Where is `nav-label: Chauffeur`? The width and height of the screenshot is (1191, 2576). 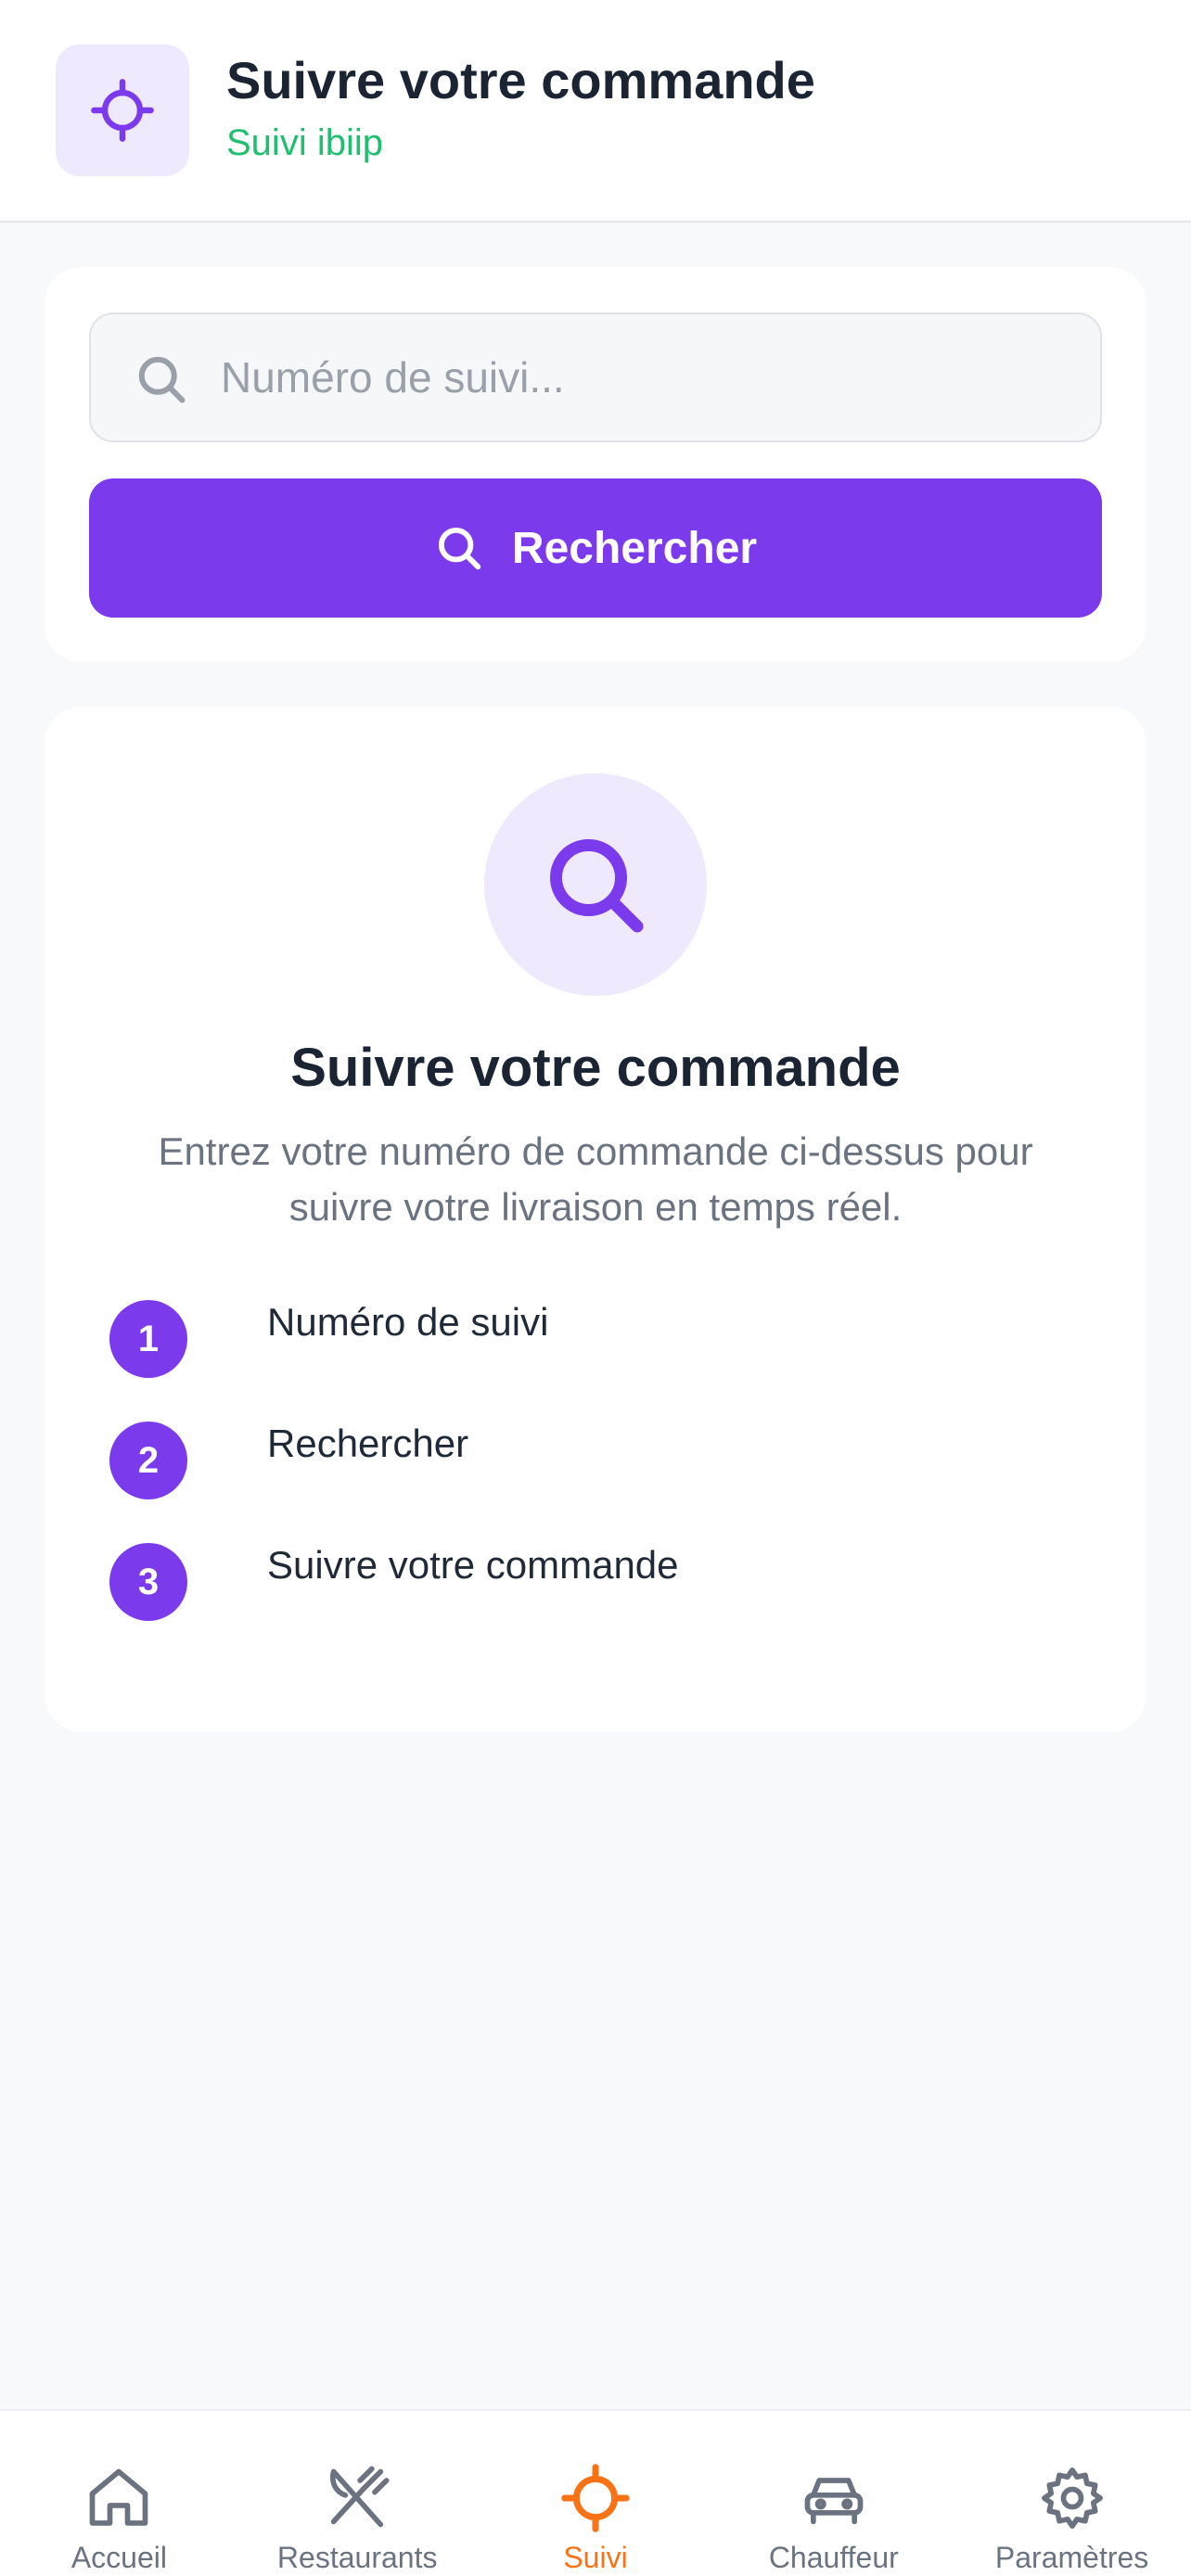 nav-label: Chauffeur is located at coordinates (833, 2557).